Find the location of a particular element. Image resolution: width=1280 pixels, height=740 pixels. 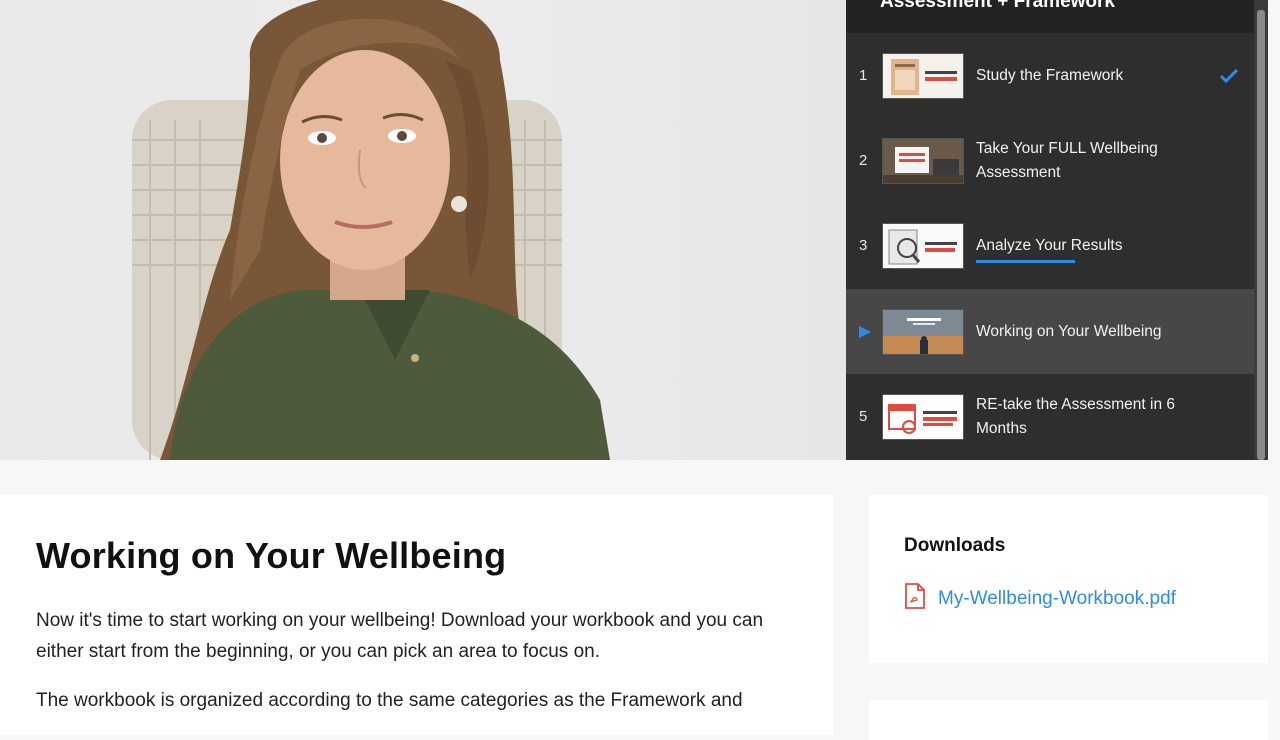

thumbnail-assessment is located at coordinates (923, 160).